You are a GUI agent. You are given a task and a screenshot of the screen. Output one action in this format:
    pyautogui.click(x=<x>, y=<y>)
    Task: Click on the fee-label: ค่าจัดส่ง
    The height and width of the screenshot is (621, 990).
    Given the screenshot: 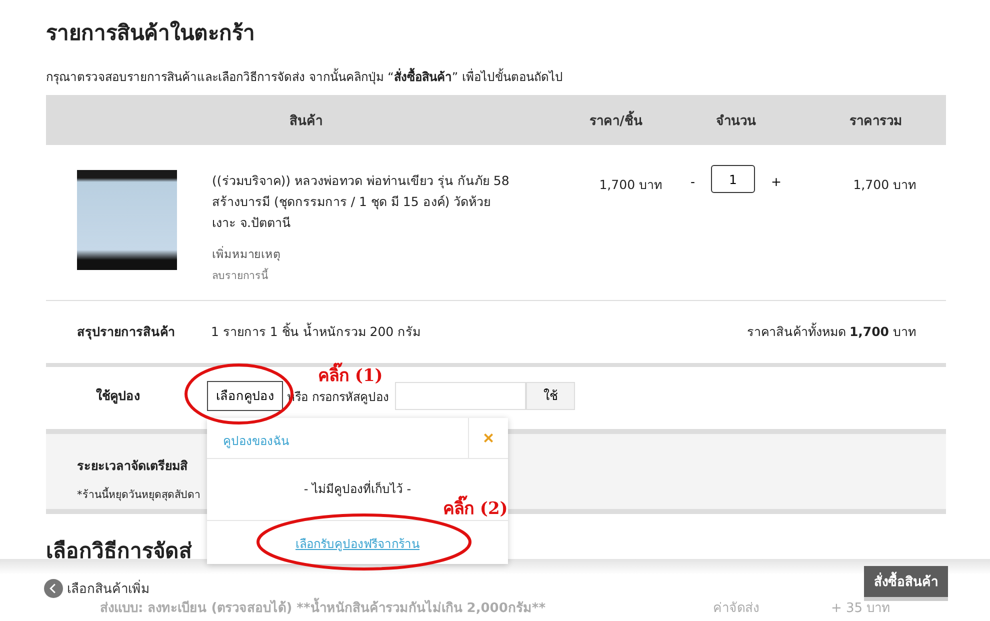 What is the action you would take?
    pyautogui.click(x=736, y=609)
    